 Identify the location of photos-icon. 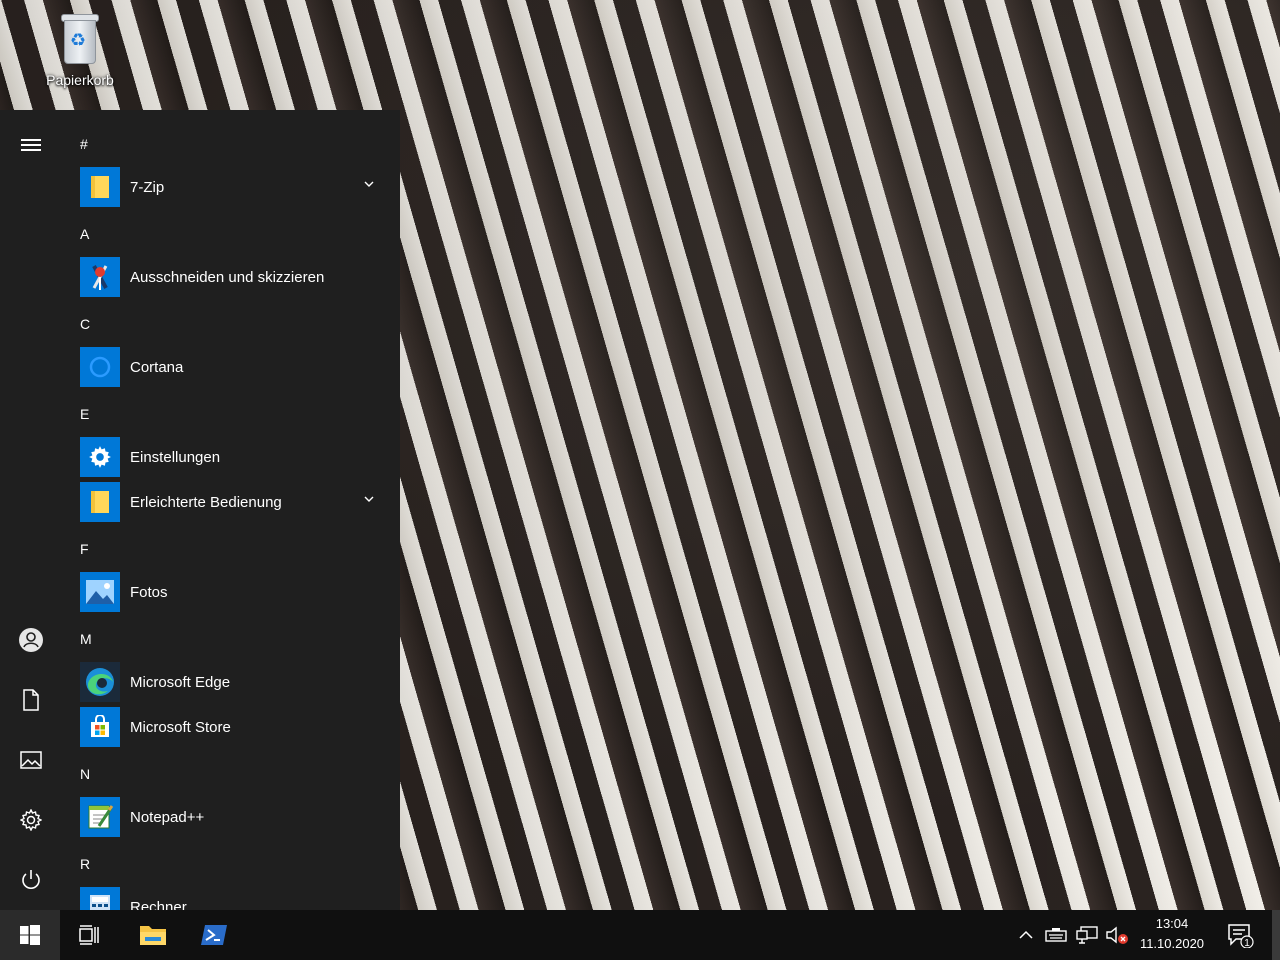
(100, 592).